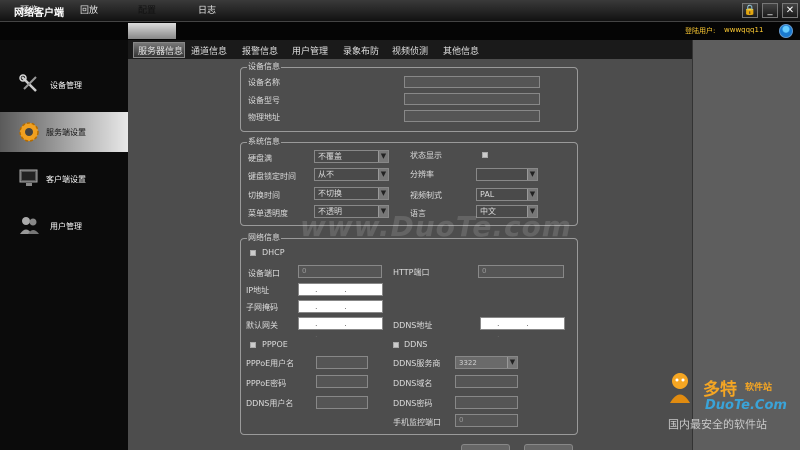  I want to click on video-format-value: PAL, so click(487, 194).